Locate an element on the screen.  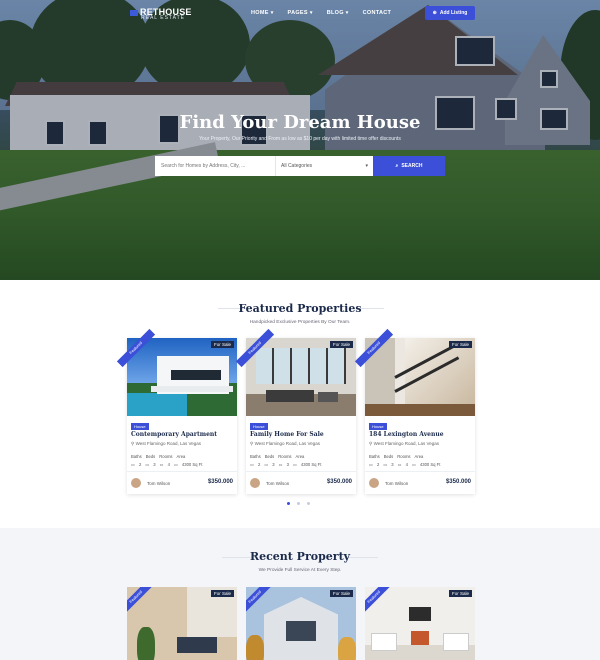
property-title: Family Home For Sale is located at coordinates (287, 434).